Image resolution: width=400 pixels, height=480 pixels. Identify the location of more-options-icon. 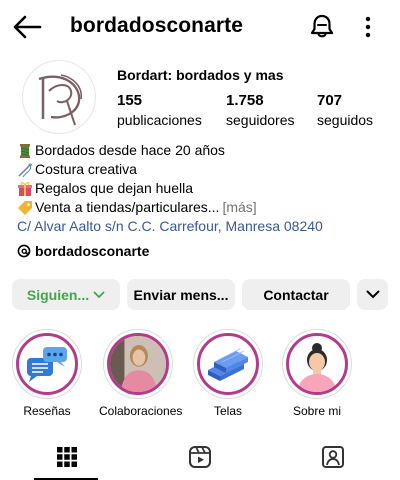
(368, 27).